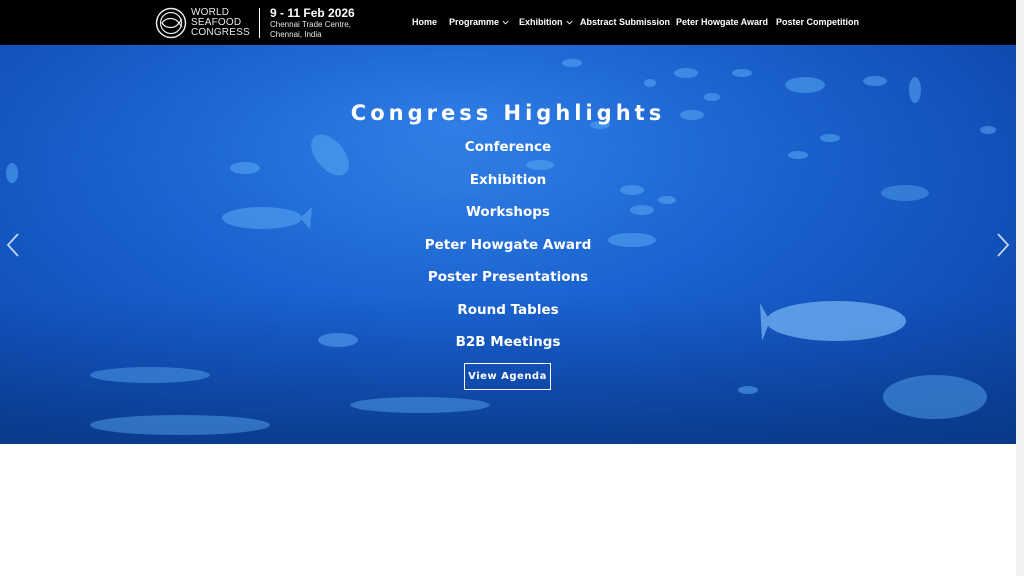 Image resolution: width=1024 pixels, height=576 pixels. Describe the element at coordinates (508, 277) in the screenshot. I see `highlight-poster-presentations: Poster Presentations` at that location.